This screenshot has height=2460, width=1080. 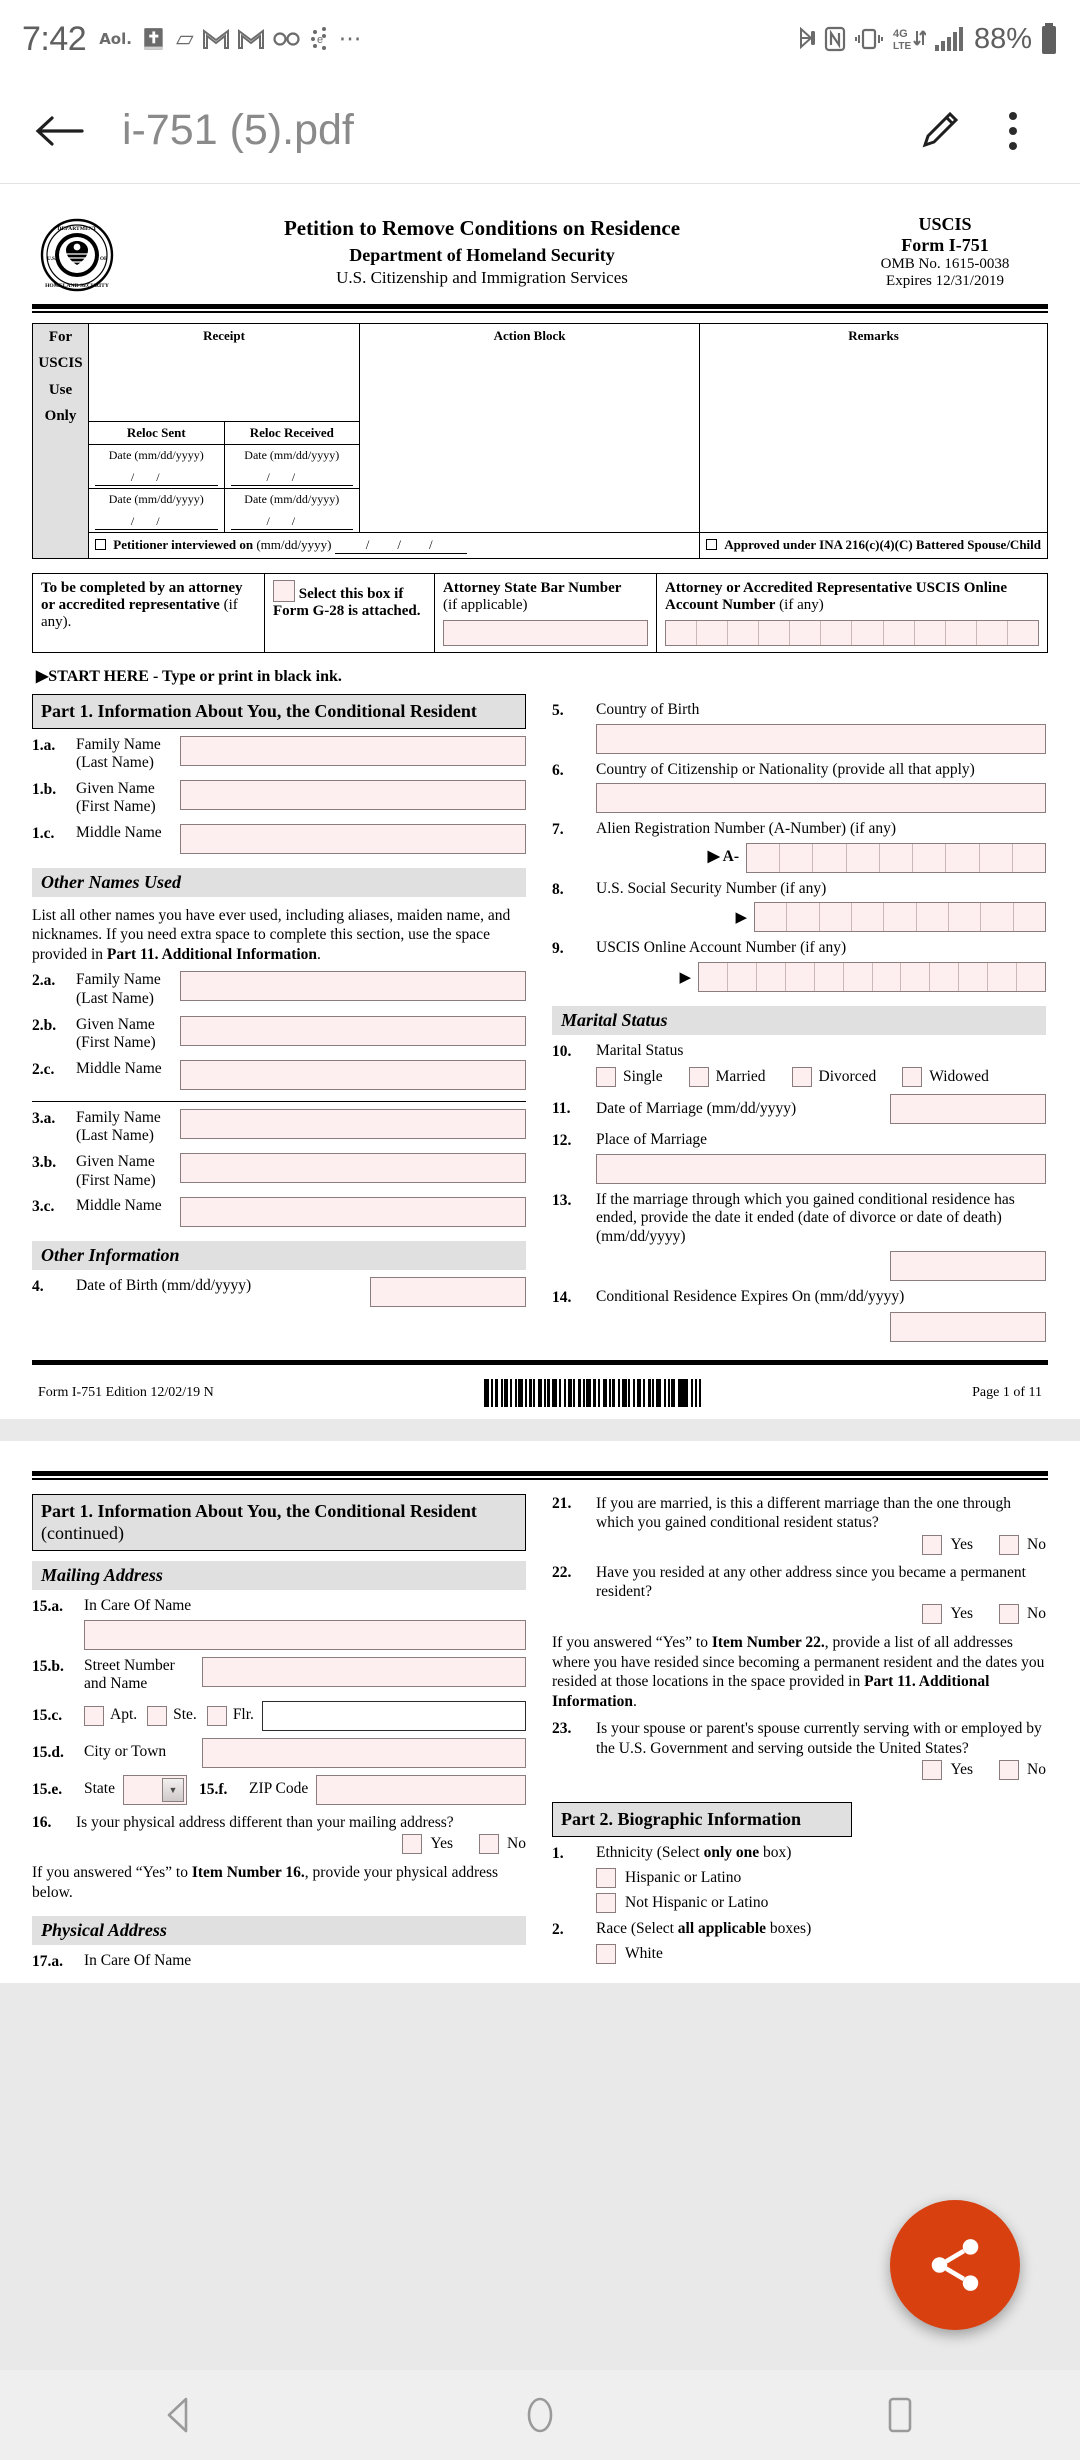 What do you see at coordinates (606, 1953) in the screenshot?
I see `white-checkbox` at bounding box center [606, 1953].